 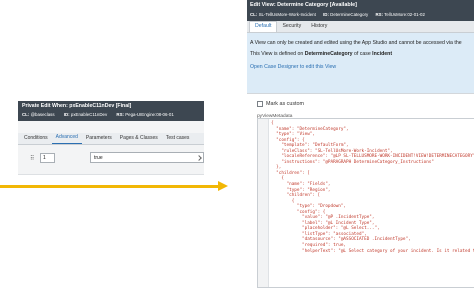 What do you see at coordinates (382, 54) in the screenshot?
I see `info-case-name: Incident` at bounding box center [382, 54].